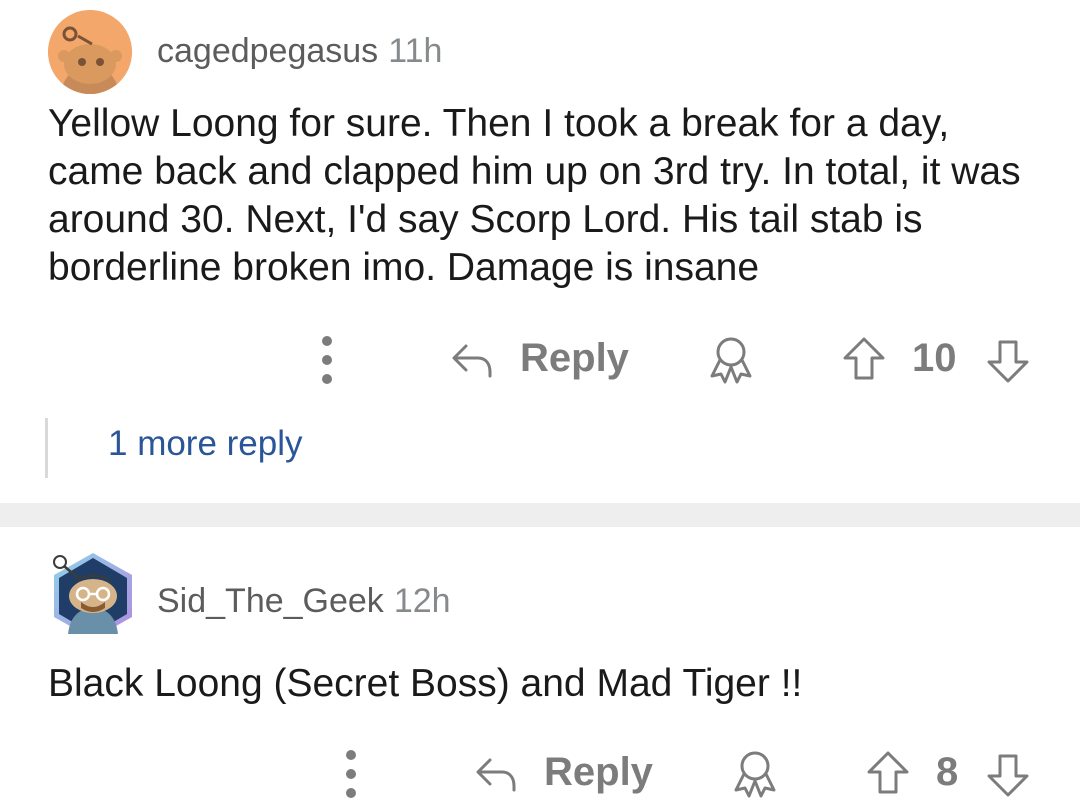 Image resolution: width=1080 pixels, height=812 pixels. I want to click on username: Sid_The_Geek, so click(270, 601).